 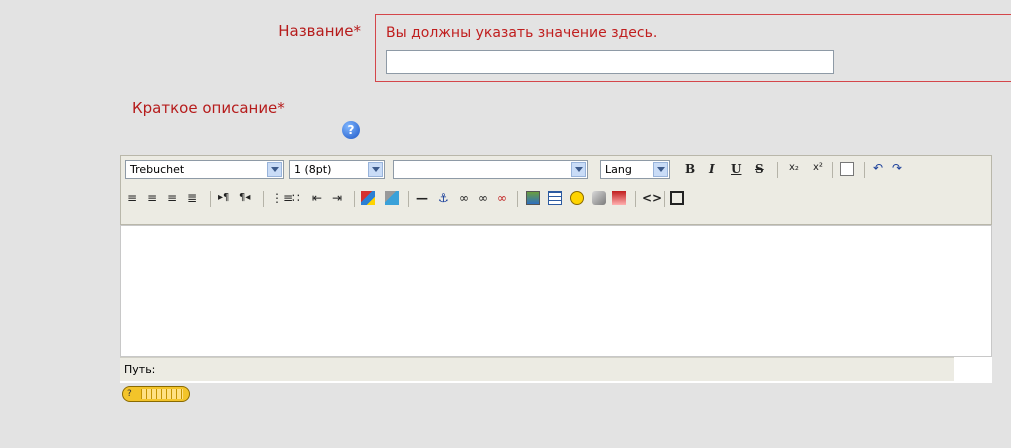 What do you see at coordinates (878, 168) in the screenshot?
I see `undo-icon: ↶` at bounding box center [878, 168].